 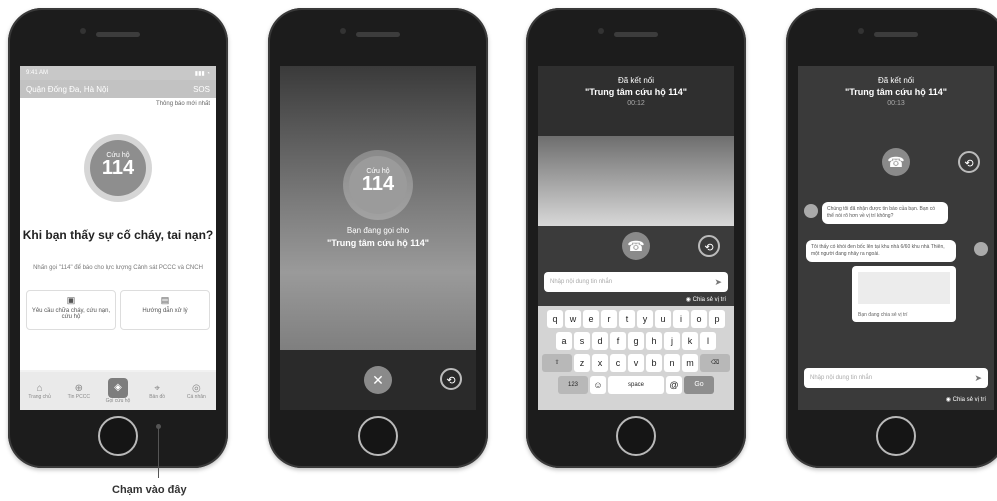 I want to click on card-request-rescue: ▣ Yêu cầu chữa cháy, cứu nạn, cứu hộ, so click(x=71, y=310).